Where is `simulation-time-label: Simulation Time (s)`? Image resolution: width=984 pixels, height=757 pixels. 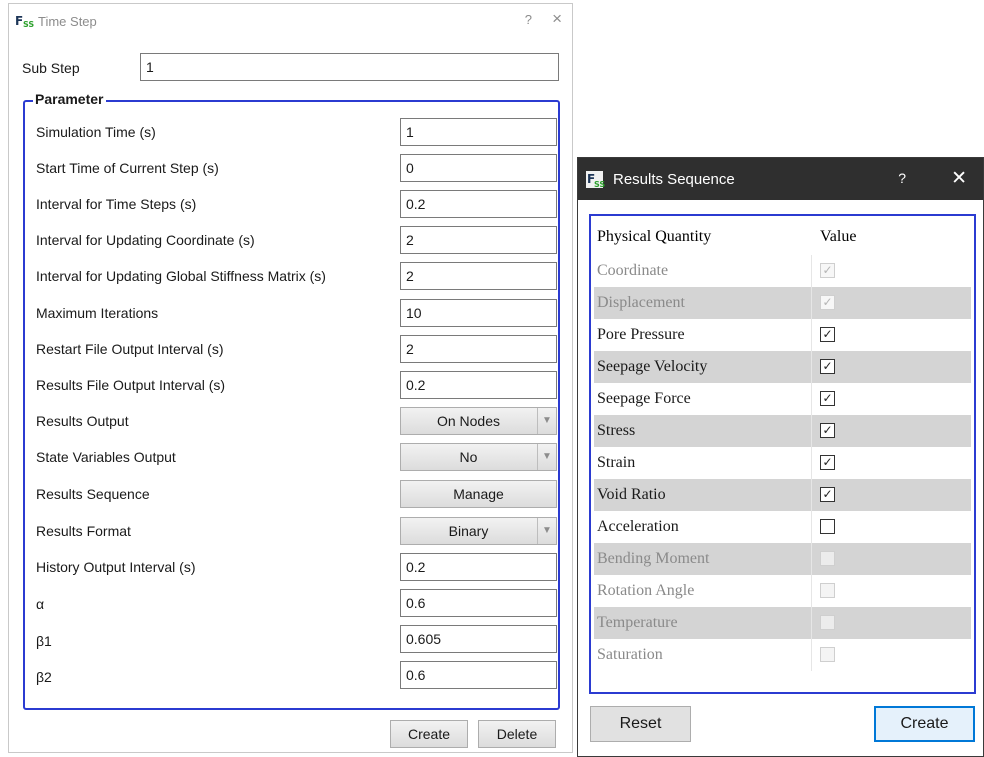 simulation-time-label: Simulation Time (s) is located at coordinates (96, 132).